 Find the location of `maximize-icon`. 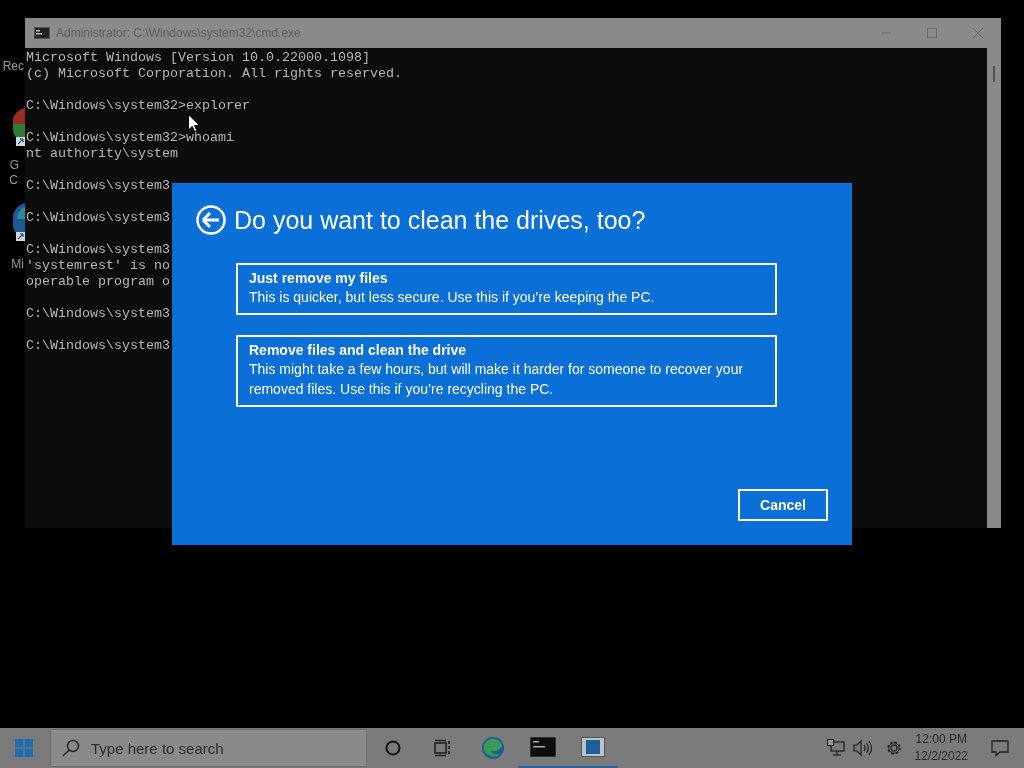

maximize-icon is located at coordinates (932, 33).